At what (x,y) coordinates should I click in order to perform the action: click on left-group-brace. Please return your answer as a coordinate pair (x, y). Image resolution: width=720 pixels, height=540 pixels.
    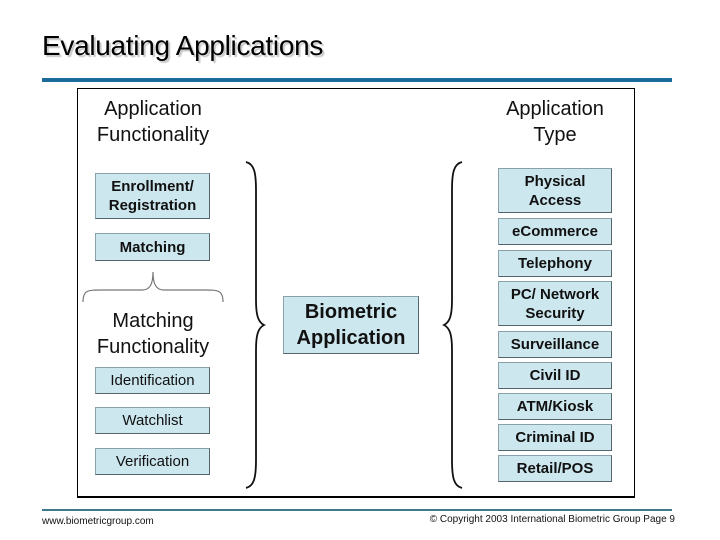
    Looking at the image, I should click on (256, 325).